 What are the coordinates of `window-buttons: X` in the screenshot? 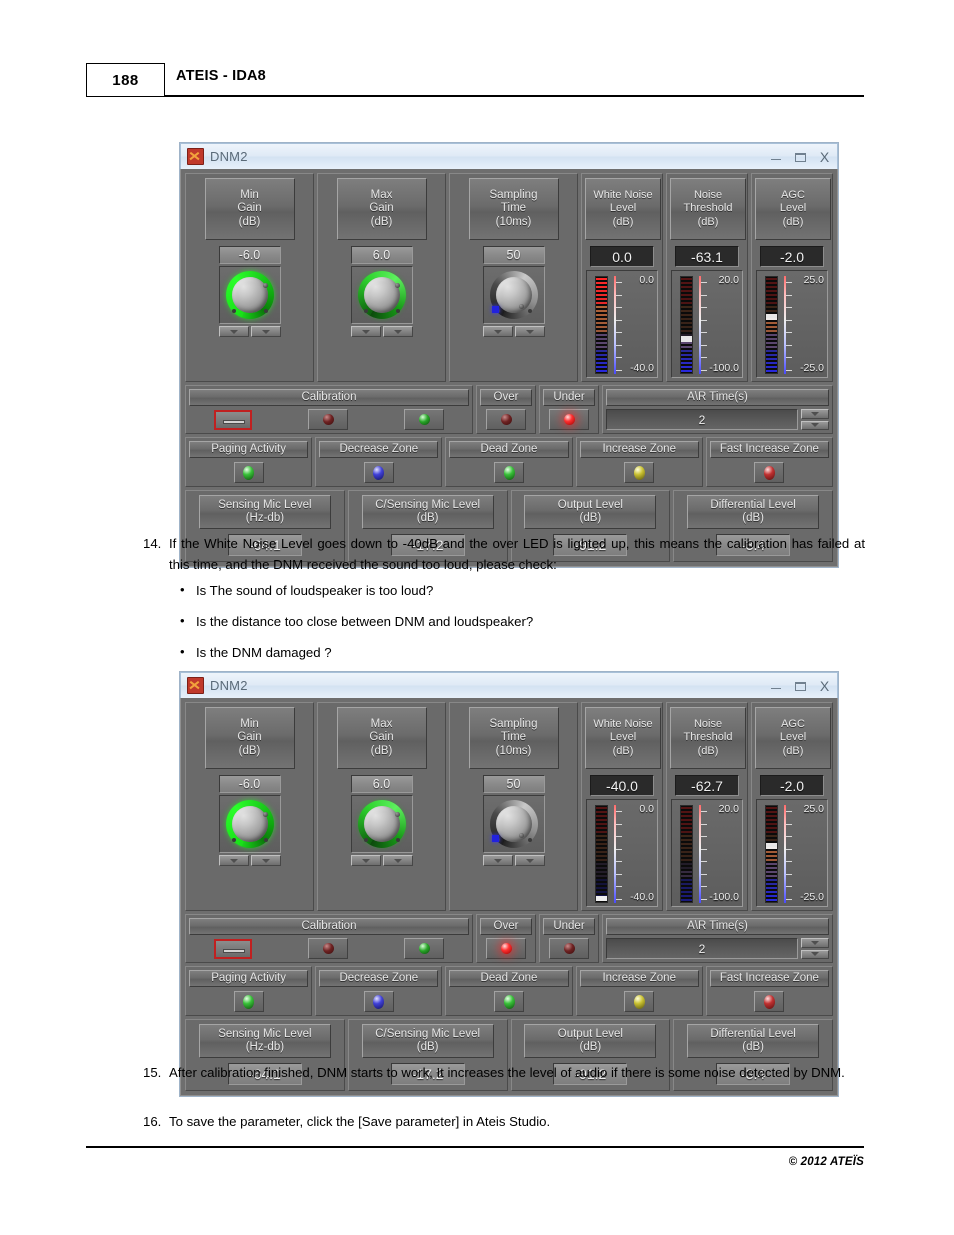 It's located at (800, 157).